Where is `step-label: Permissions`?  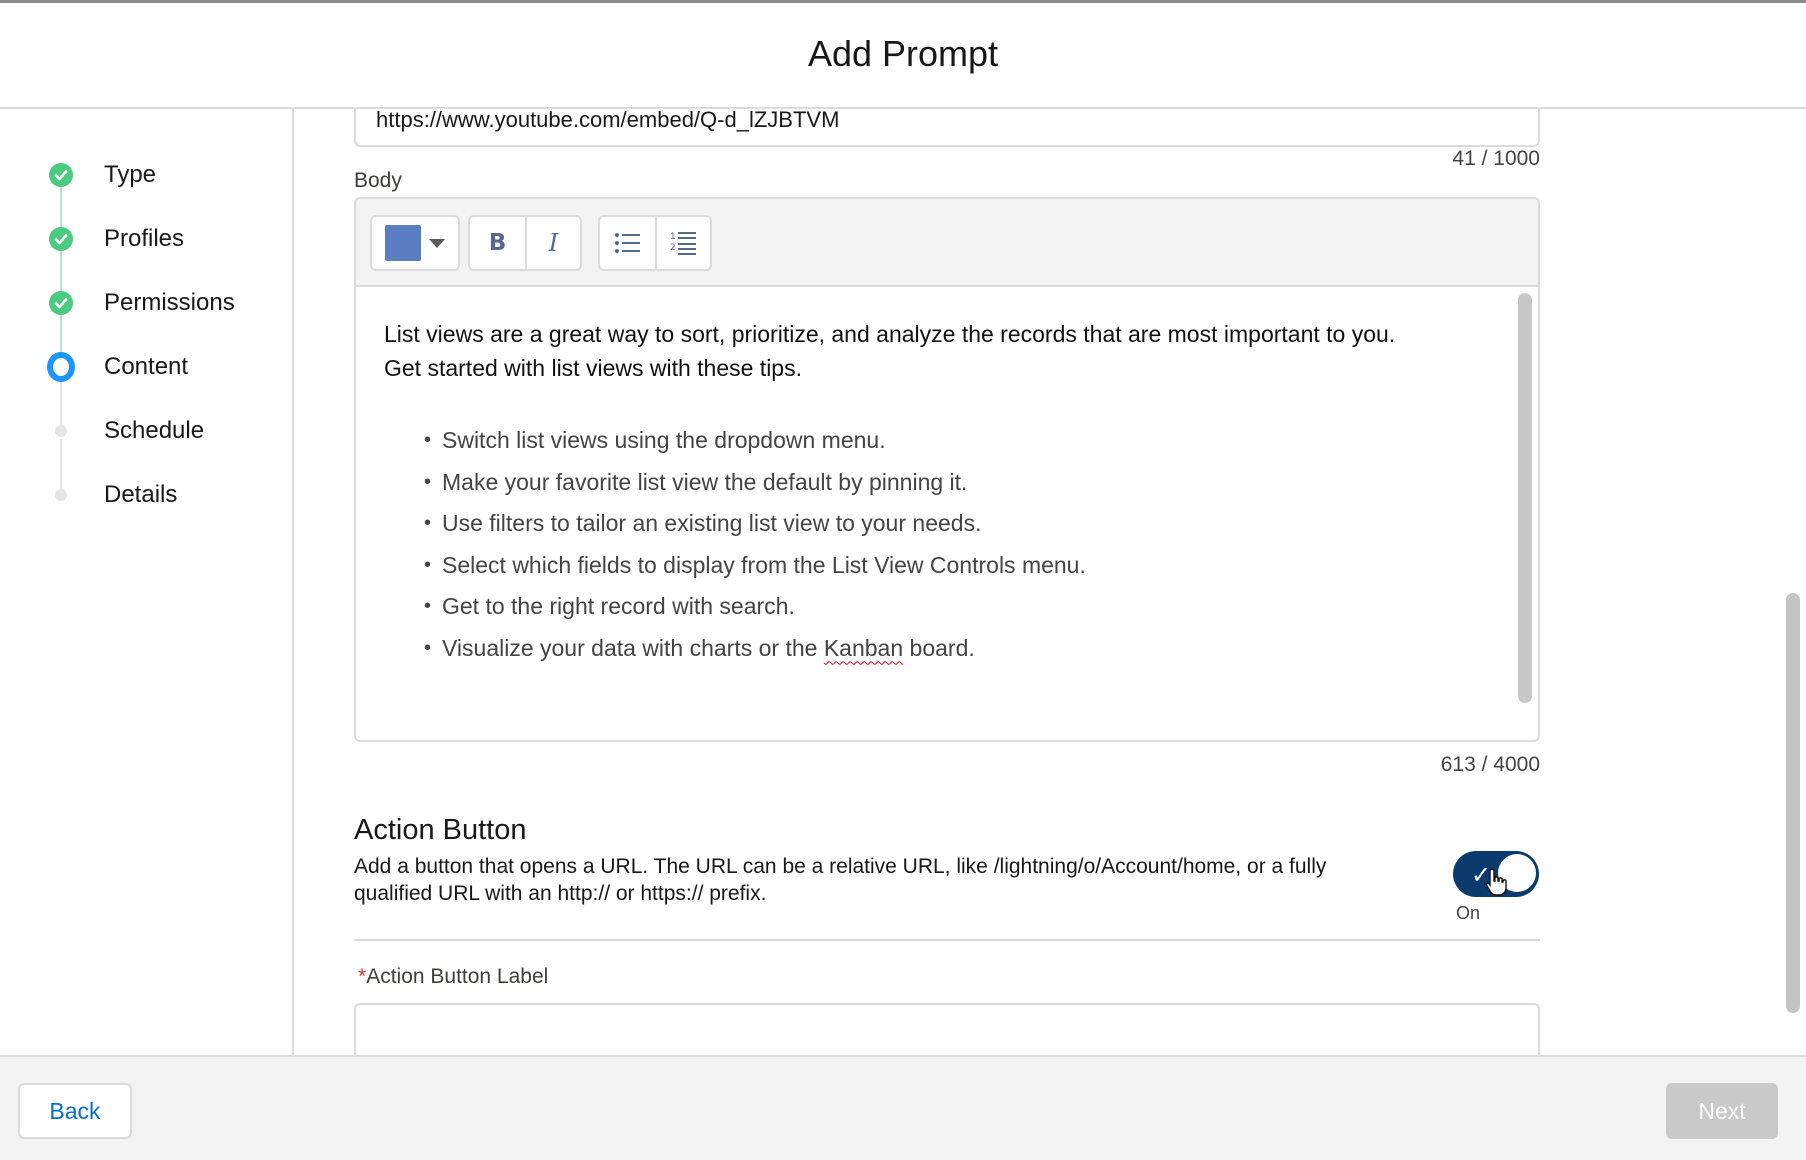
step-label: Permissions is located at coordinates (169, 302).